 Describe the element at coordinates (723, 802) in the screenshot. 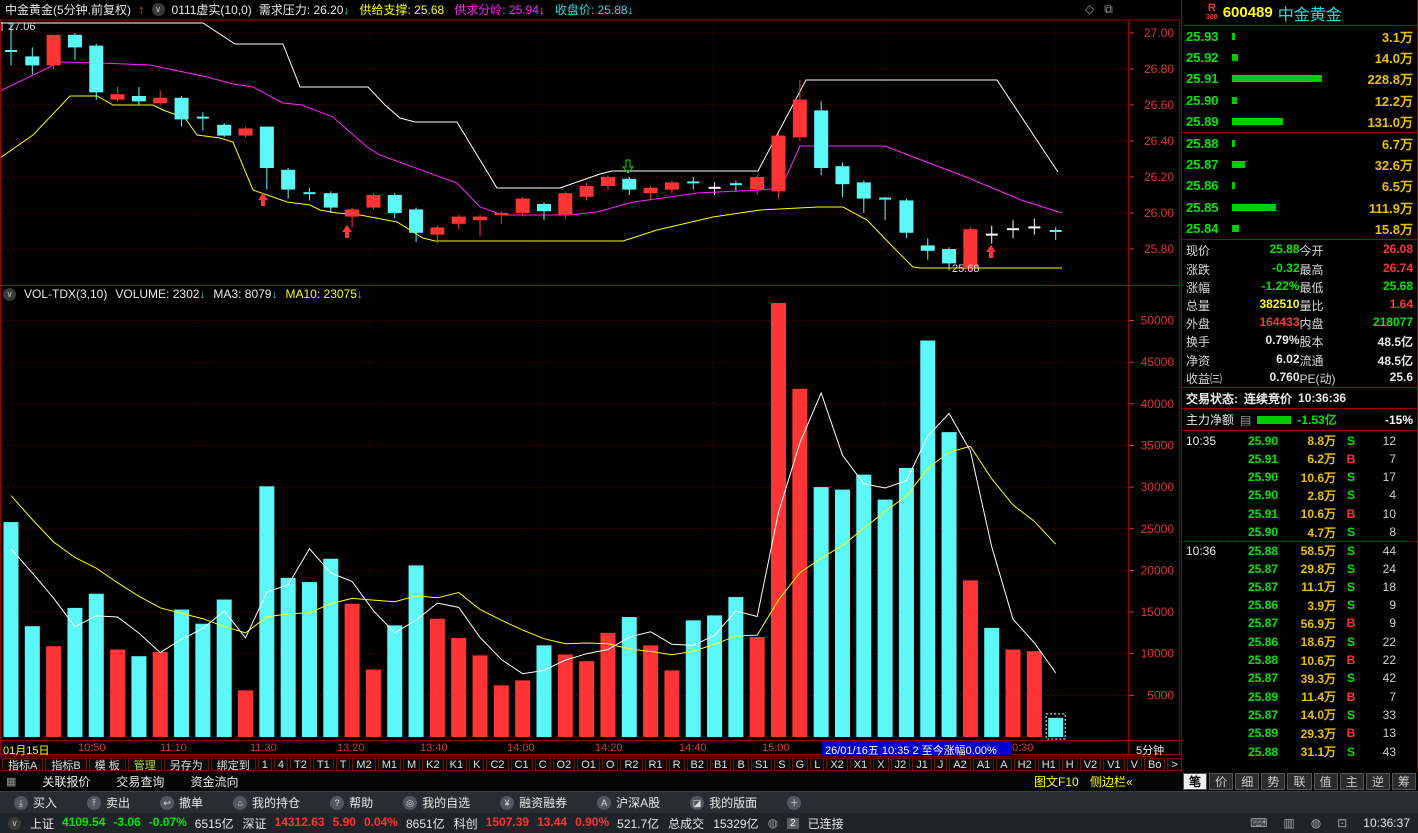

I see `toolbar-我的版面-button: ◪ 我的版面` at that location.